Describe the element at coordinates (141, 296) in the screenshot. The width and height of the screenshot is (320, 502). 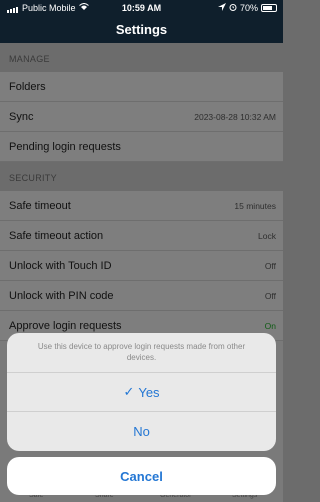
I see `row-unlock-pin-code: Unlock with PIN code Off` at that location.